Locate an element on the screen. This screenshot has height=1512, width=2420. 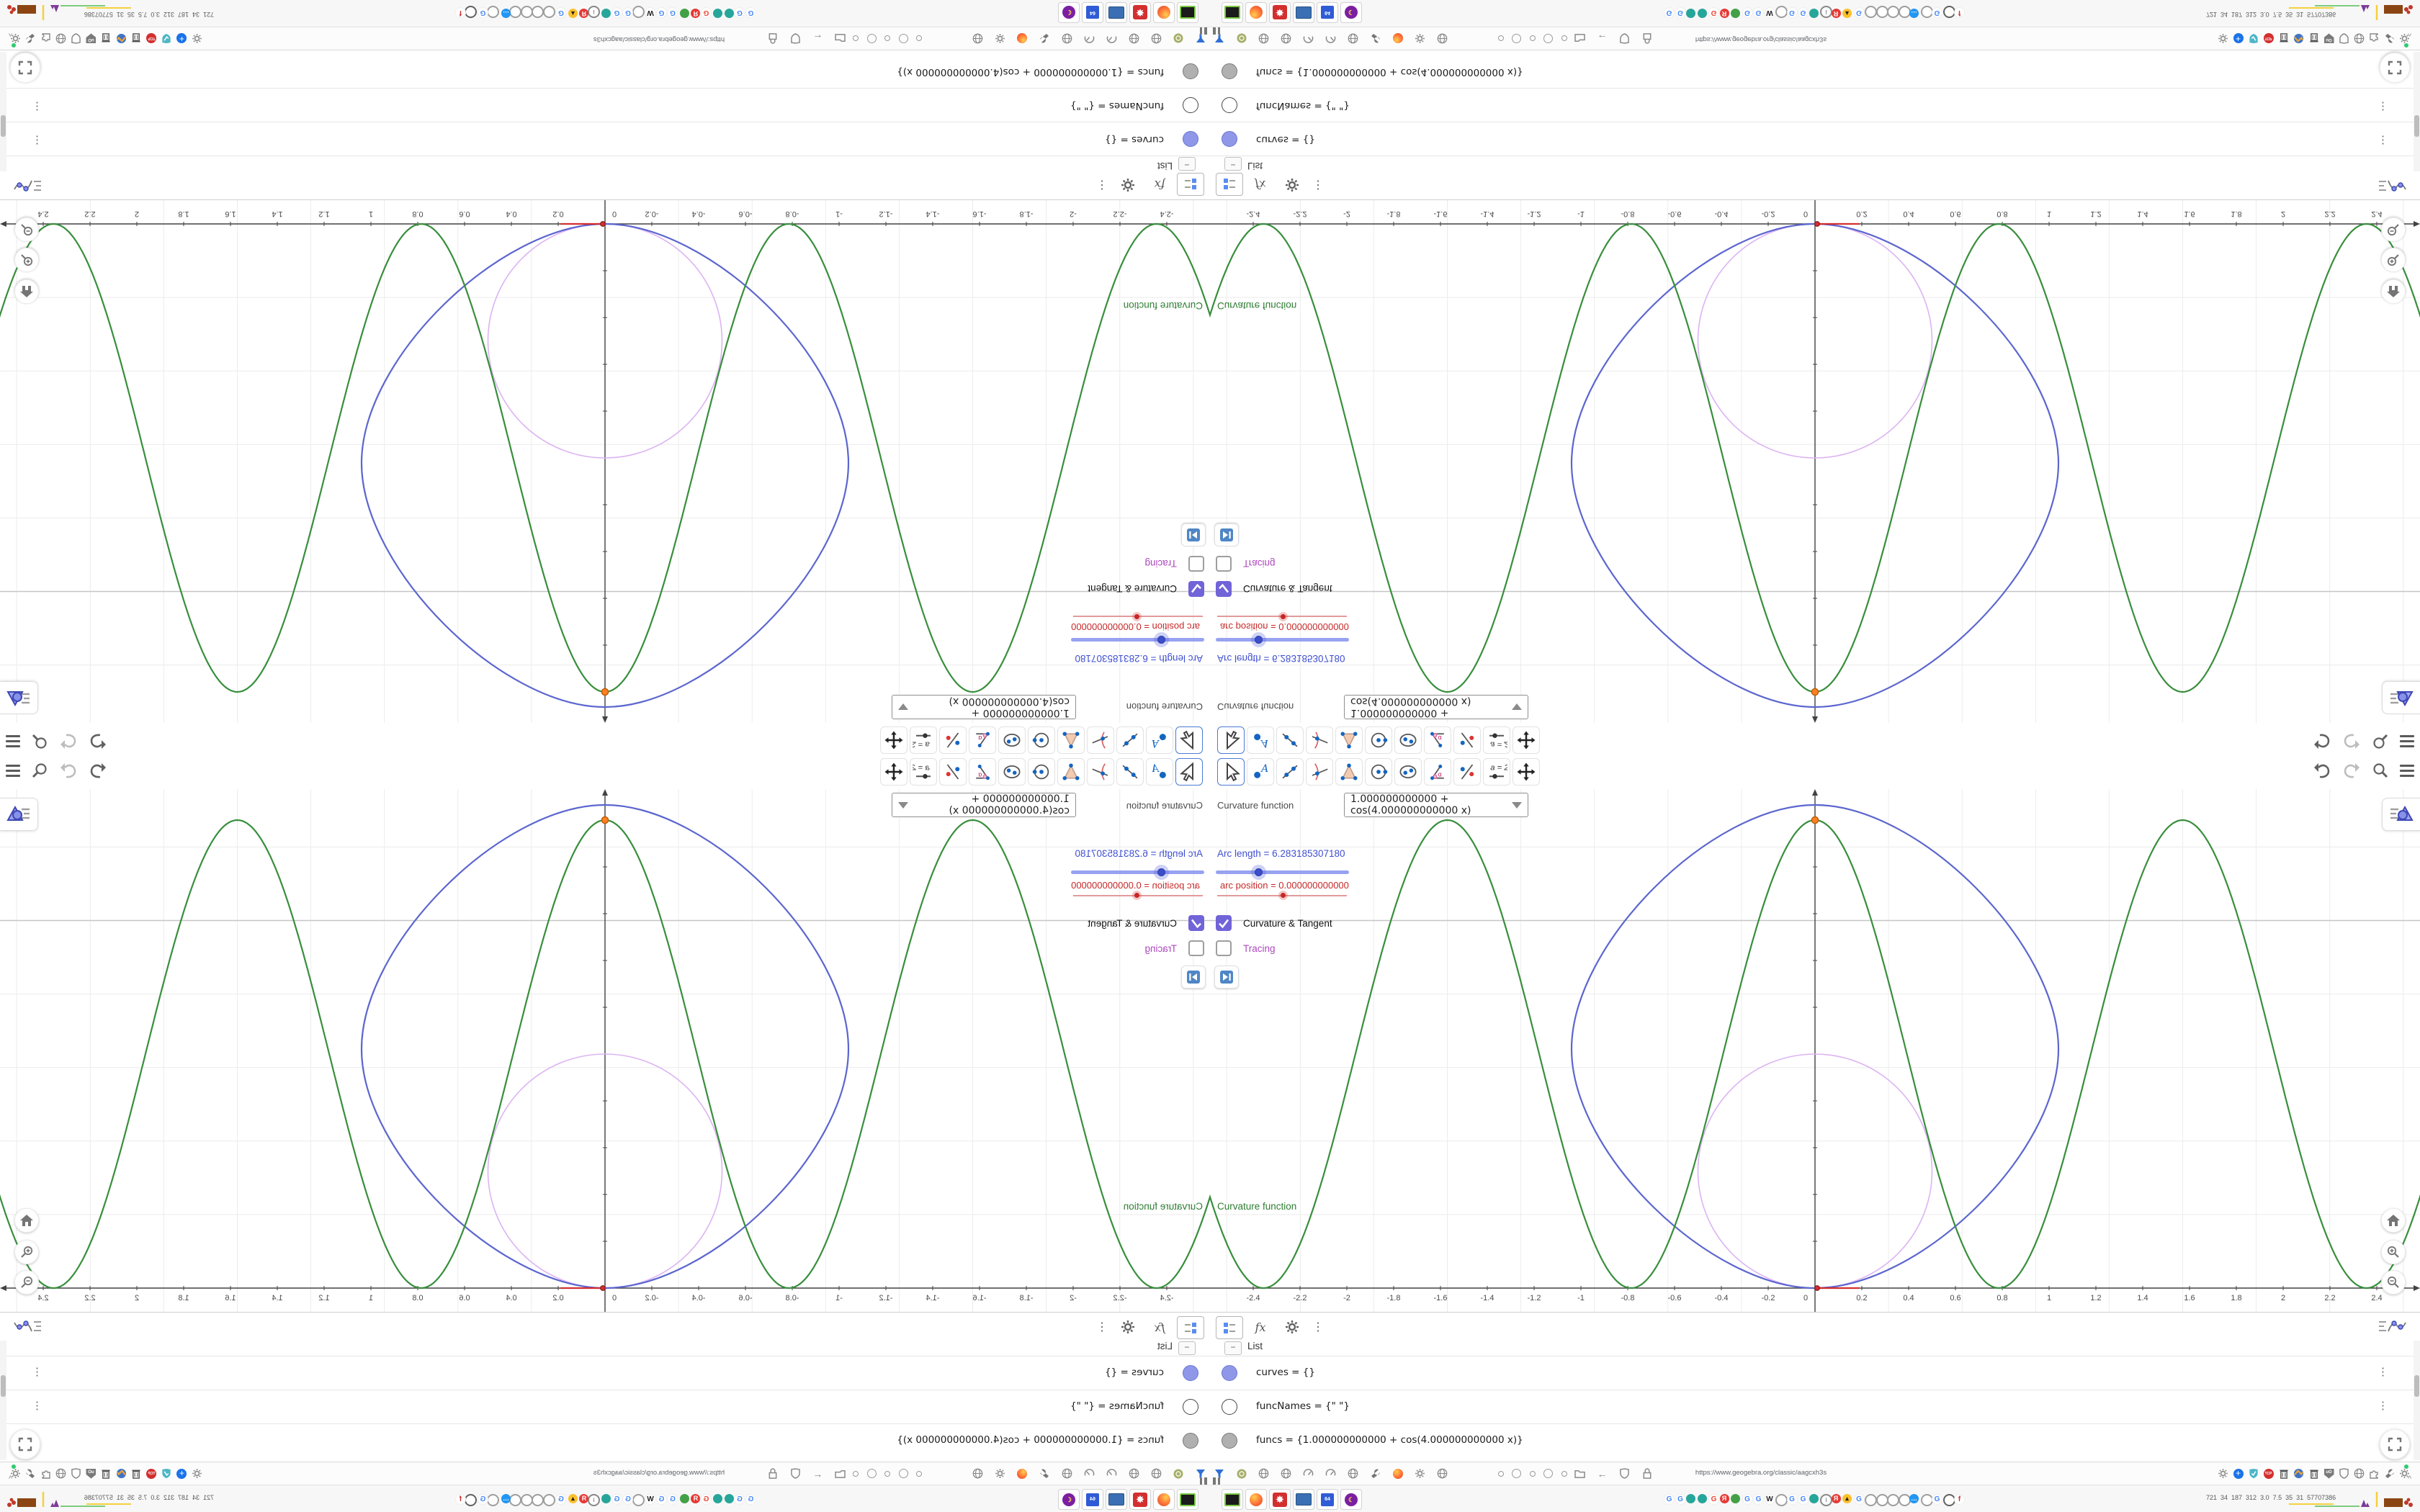
scrollbar is located at coordinates (2417, 1400).